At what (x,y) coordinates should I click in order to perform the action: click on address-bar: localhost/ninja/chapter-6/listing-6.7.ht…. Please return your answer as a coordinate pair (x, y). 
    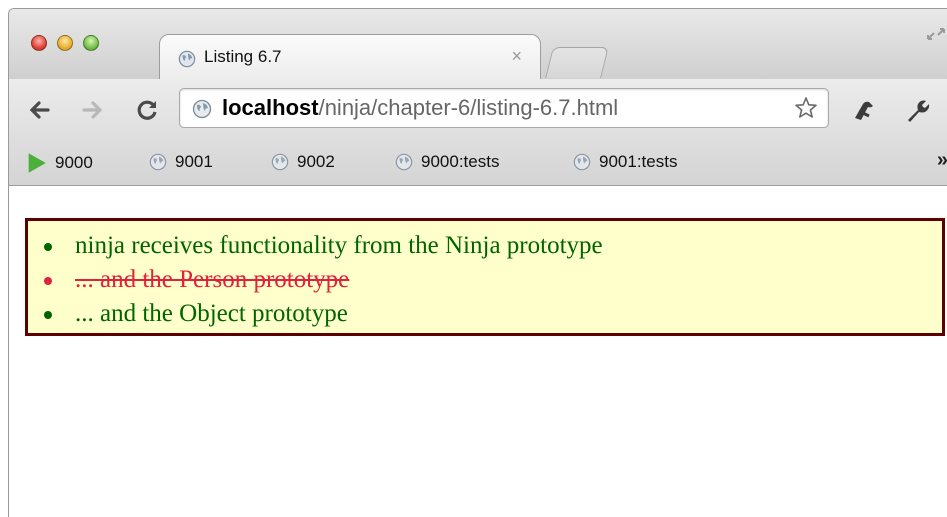
    Looking at the image, I should click on (504, 108).